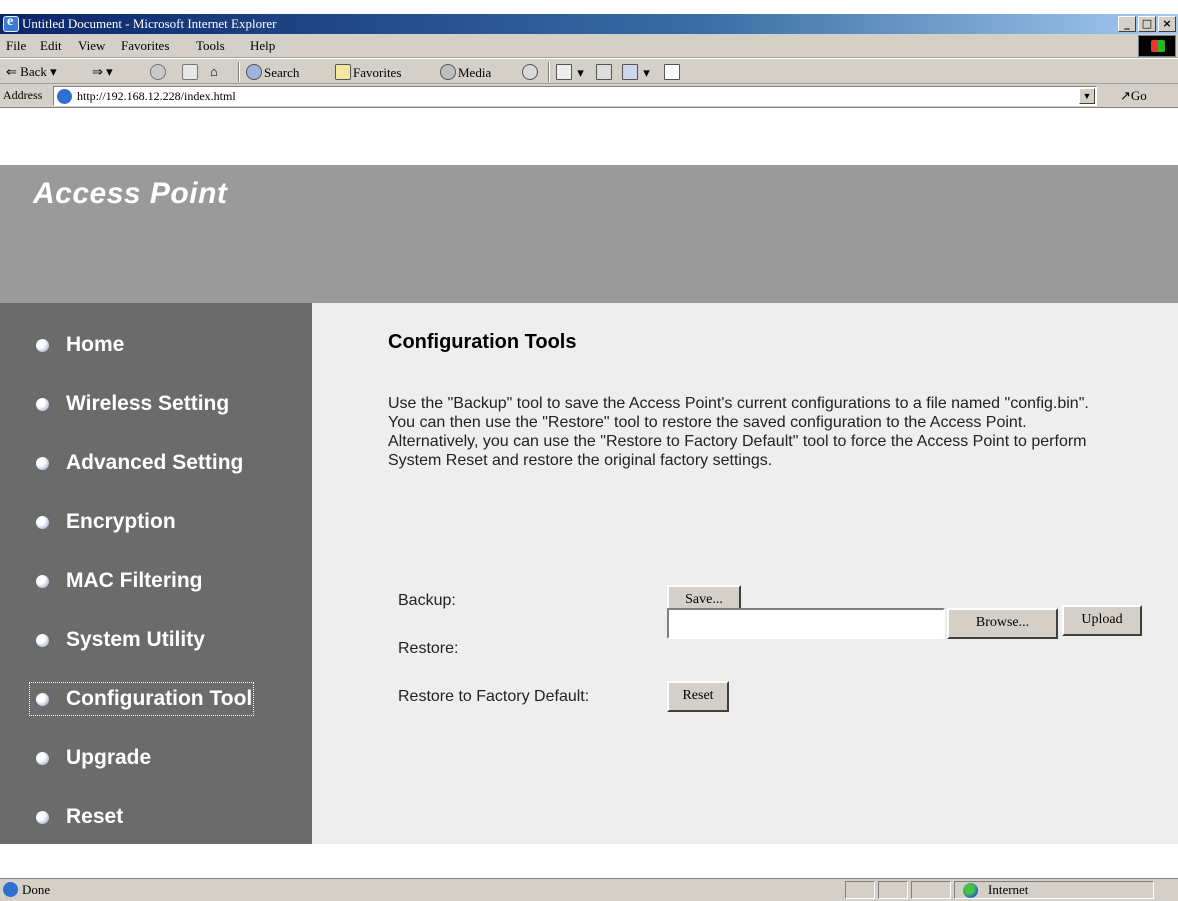 This screenshot has width=1178, height=901. Describe the element at coordinates (130, 193) in the screenshot. I see `banner-title: Access Point` at that location.